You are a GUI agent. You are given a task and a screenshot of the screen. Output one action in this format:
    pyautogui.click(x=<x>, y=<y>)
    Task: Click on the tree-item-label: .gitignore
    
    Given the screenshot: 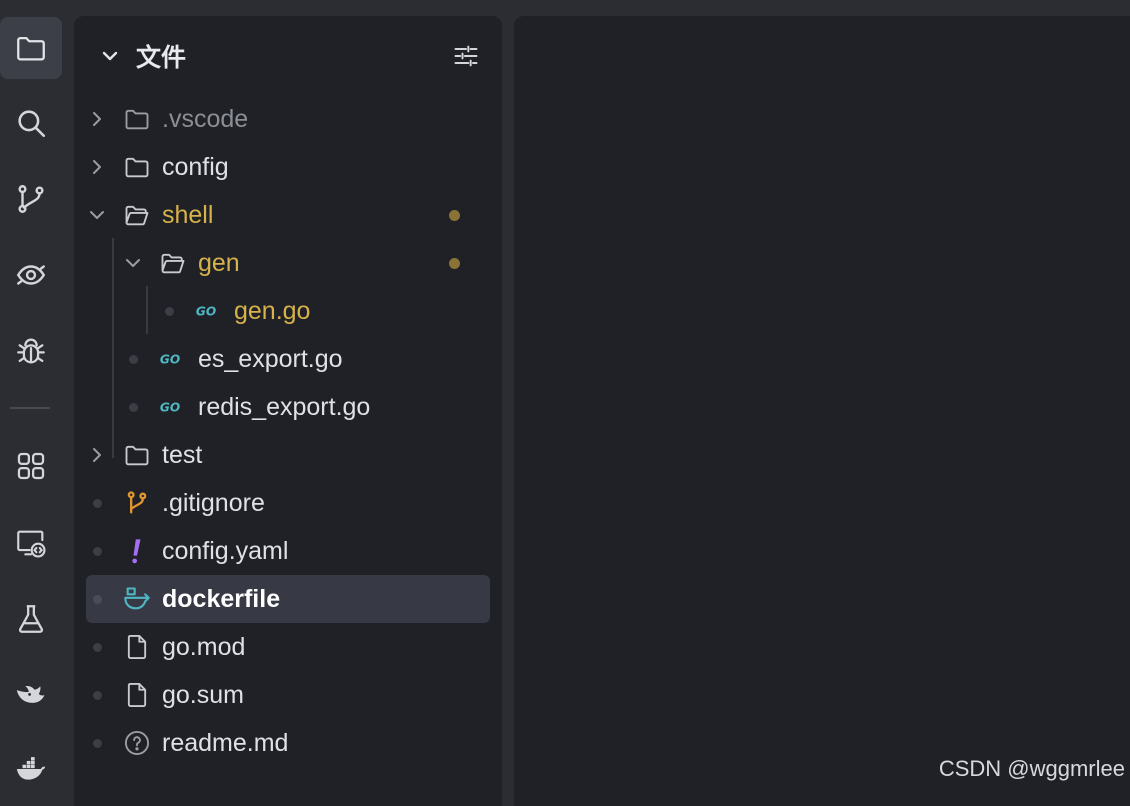 What is the action you would take?
    pyautogui.click(x=213, y=502)
    